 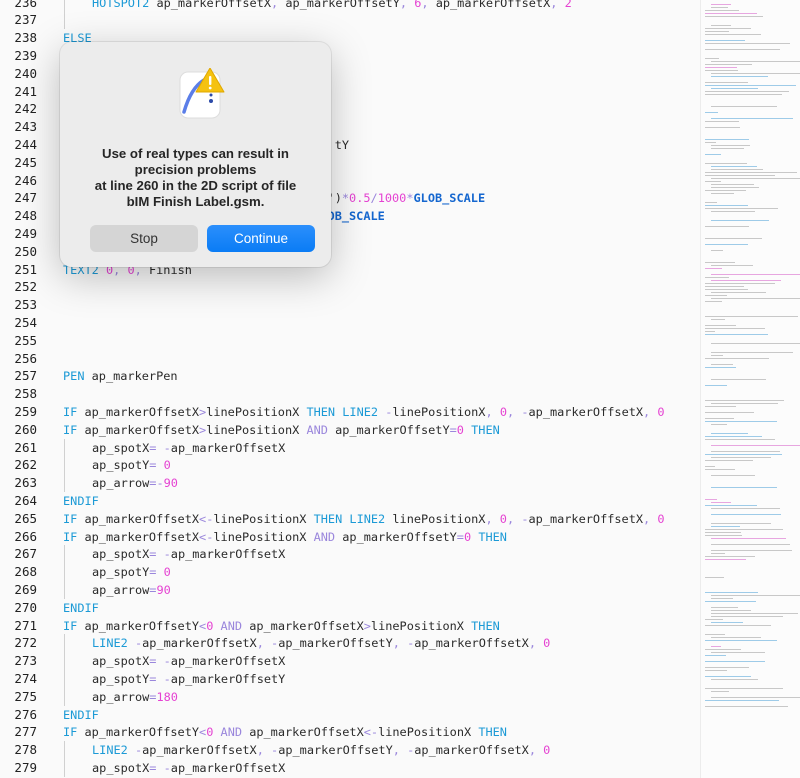 I want to click on code-line: 267 ap_spotX= -ap_markerOffsetX, so click(x=350, y=554).